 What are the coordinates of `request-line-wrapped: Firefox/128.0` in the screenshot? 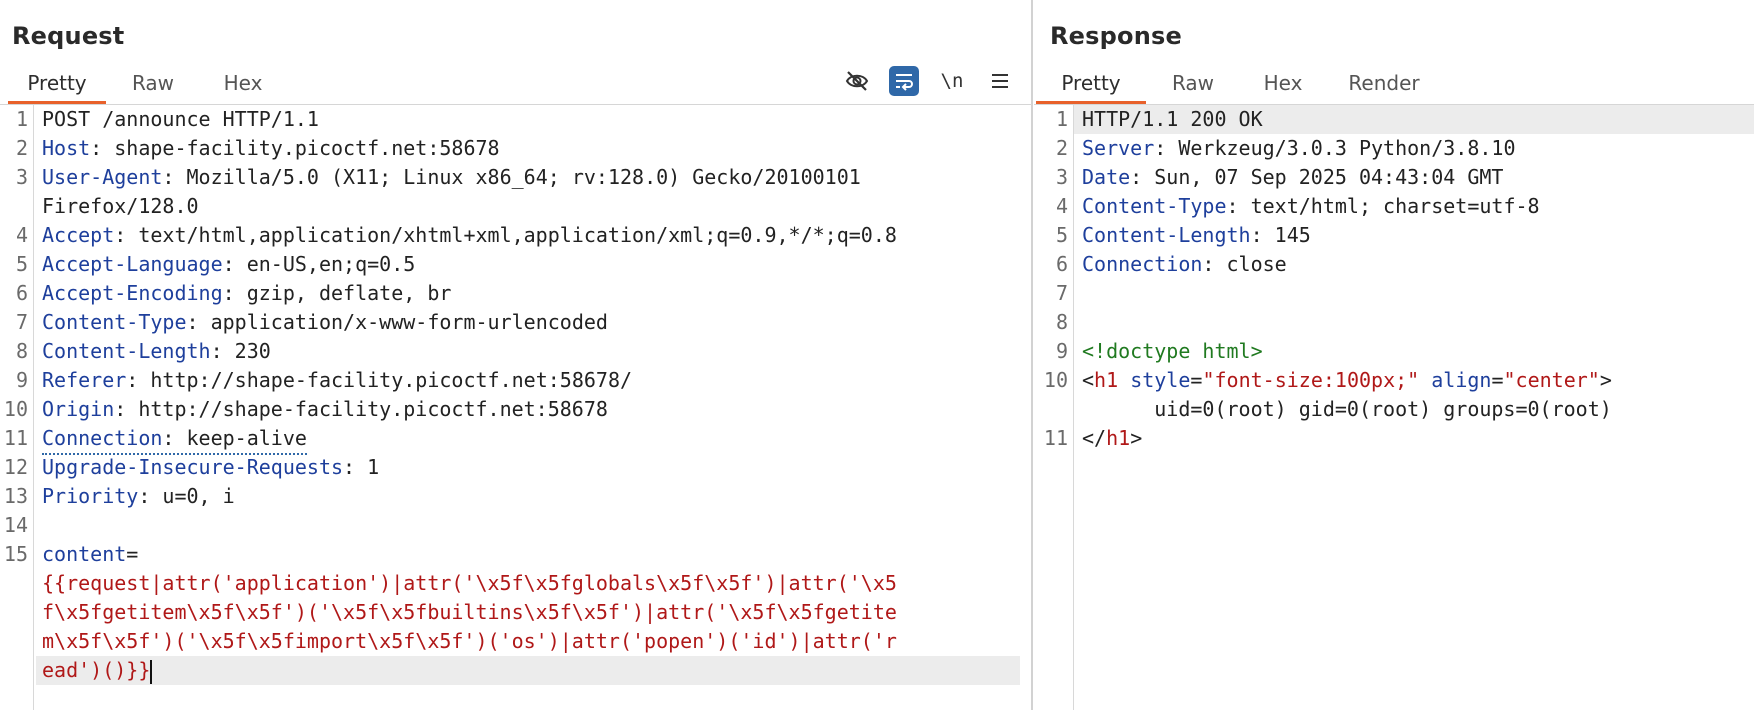 It's located at (120, 206).